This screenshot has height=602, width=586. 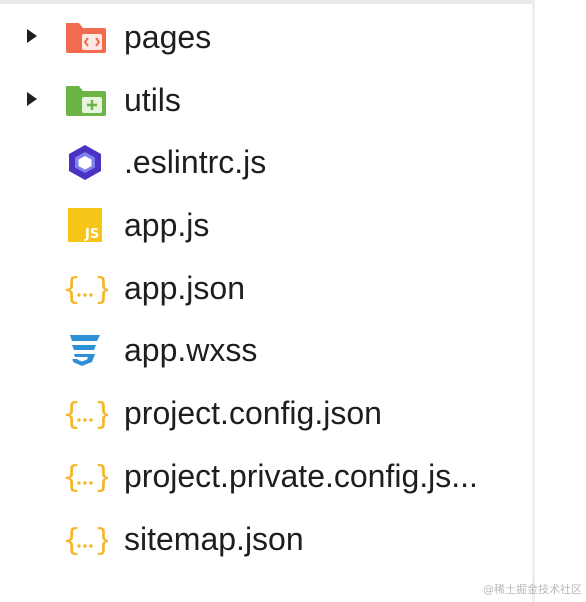 What do you see at coordinates (85, 225) in the screenshot?
I see `javascript-icon: JS` at bounding box center [85, 225].